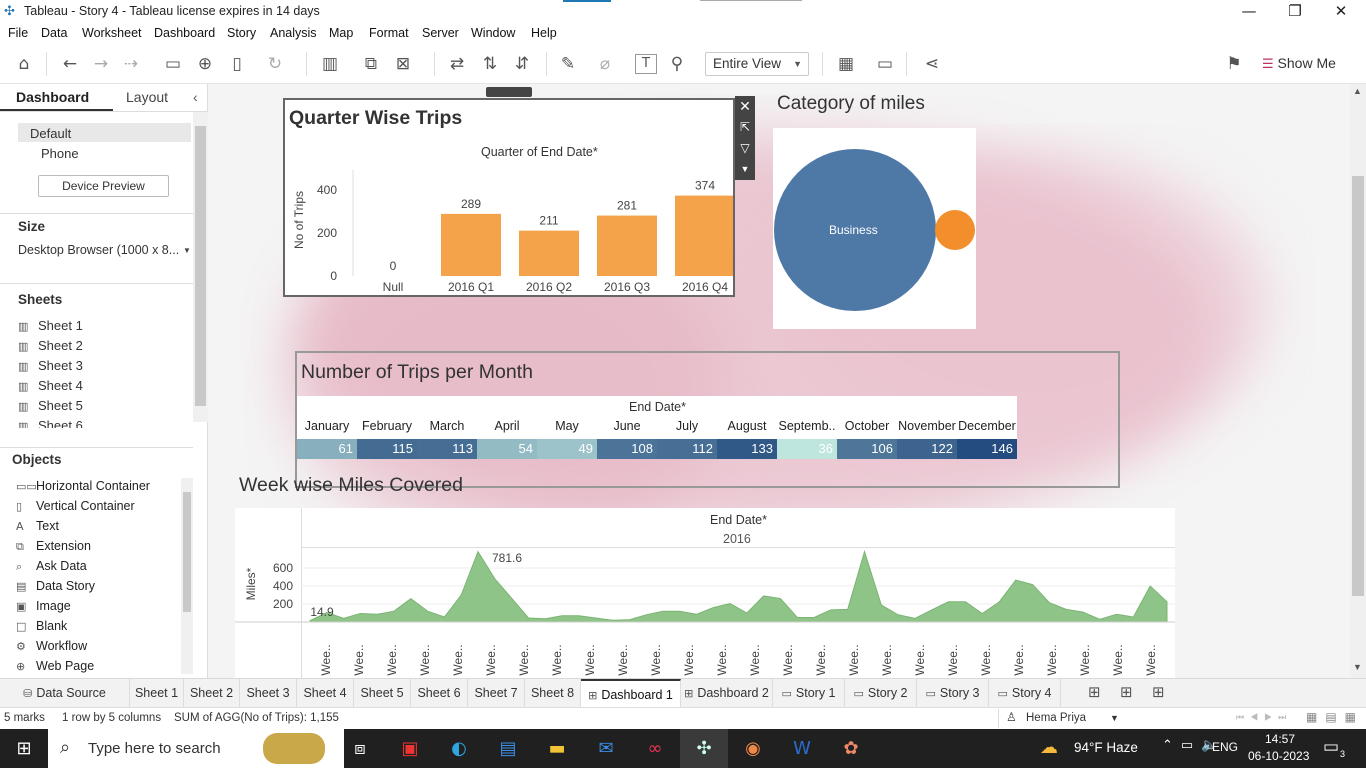 The height and width of the screenshot is (768, 1366). Describe the element at coordinates (184, 33) in the screenshot. I see `menu-dashboard: Dashboard` at that location.